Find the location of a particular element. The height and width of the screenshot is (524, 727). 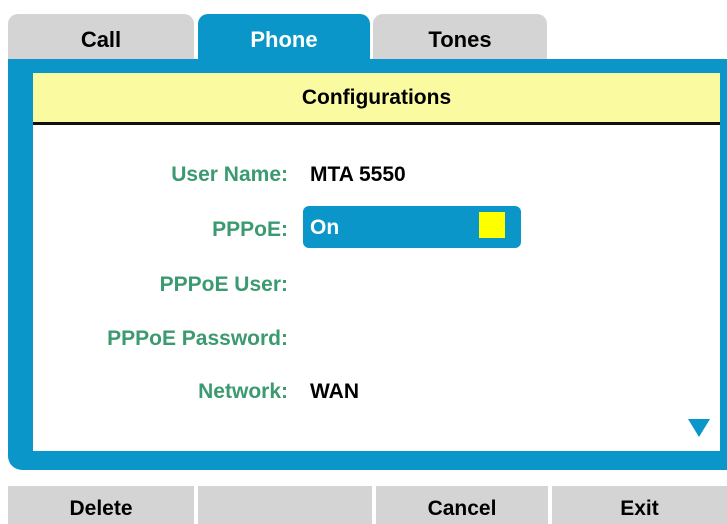

softkey-exit: Exit is located at coordinates (639, 505).